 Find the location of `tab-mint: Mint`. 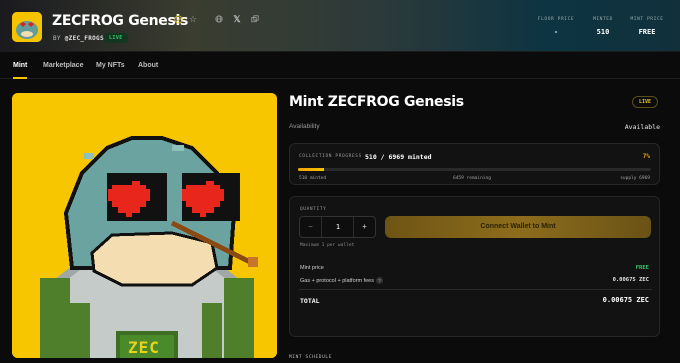

tab-mint: Mint is located at coordinates (20, 65).